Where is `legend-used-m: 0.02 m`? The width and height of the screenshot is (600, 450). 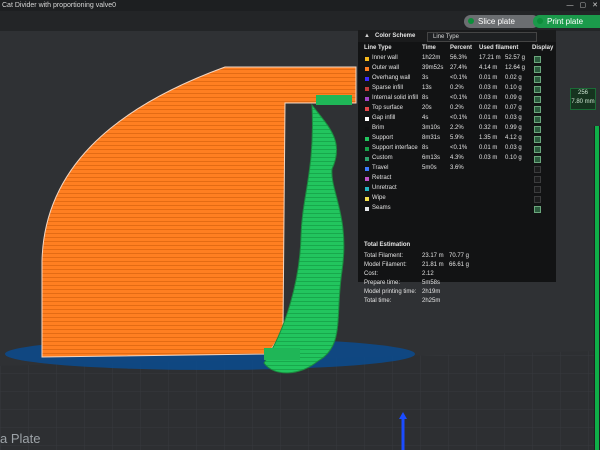
legend-used-m: 0.02 m is located at coordinates (488, 108).